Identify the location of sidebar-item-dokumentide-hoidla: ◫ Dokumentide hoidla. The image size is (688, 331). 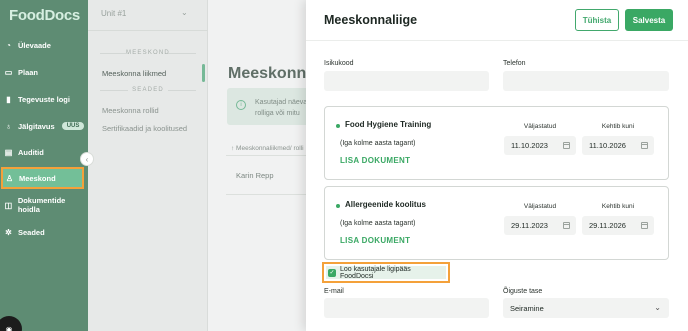
(44, 205).